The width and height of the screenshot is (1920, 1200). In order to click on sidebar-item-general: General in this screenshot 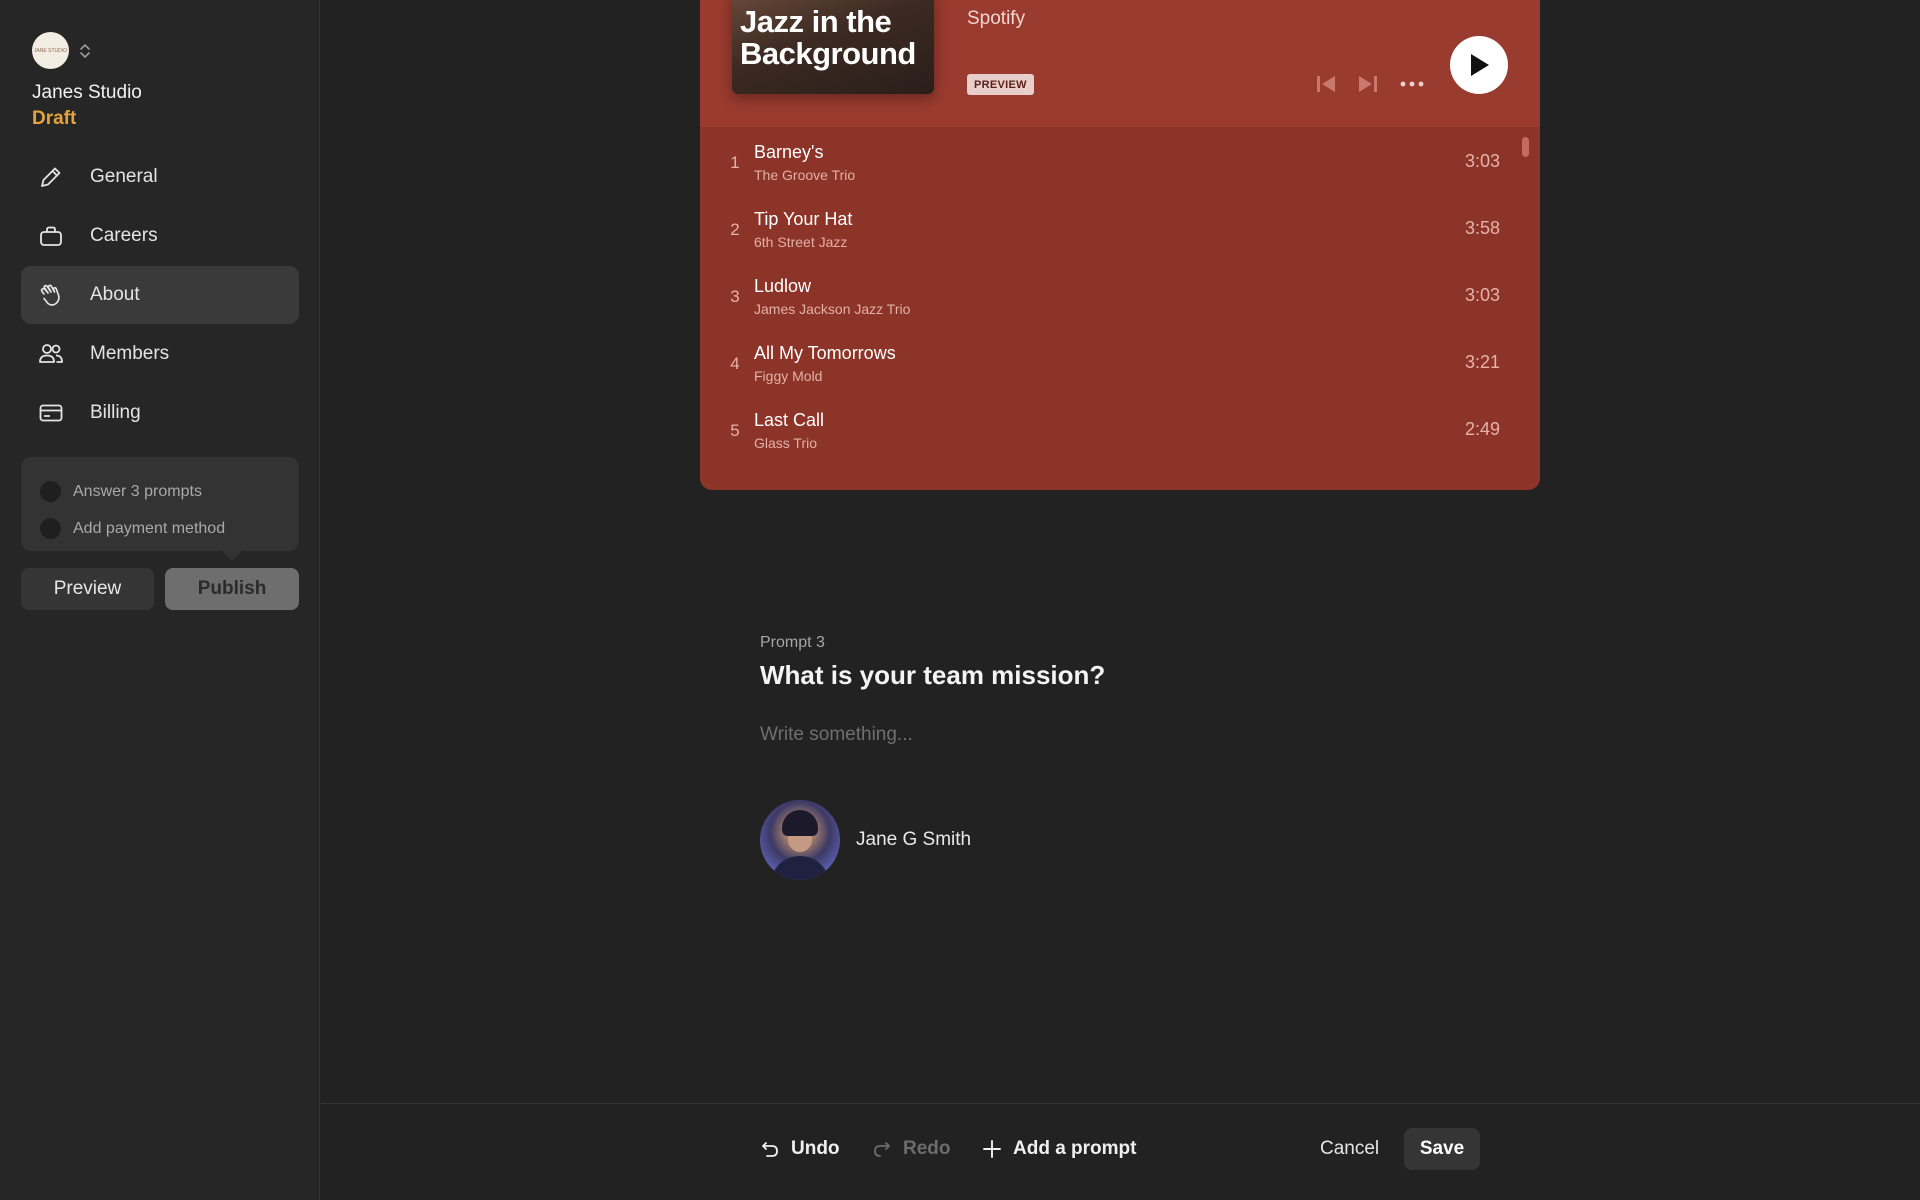, I will do `click(160, 177)`.